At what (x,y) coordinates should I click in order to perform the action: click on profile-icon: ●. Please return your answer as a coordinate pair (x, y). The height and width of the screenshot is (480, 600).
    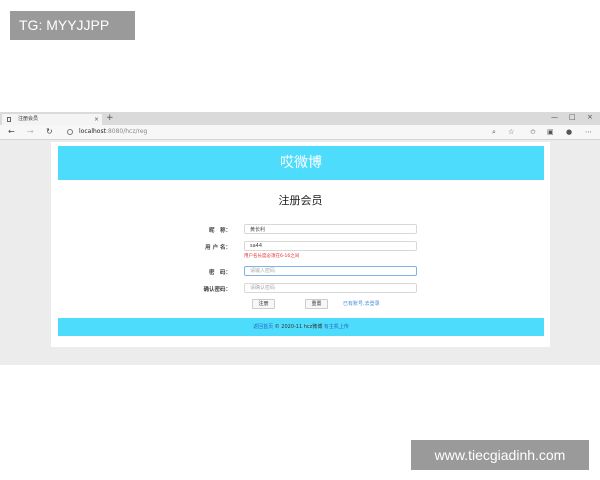
    Looking at the image, I should click on (569, 132).